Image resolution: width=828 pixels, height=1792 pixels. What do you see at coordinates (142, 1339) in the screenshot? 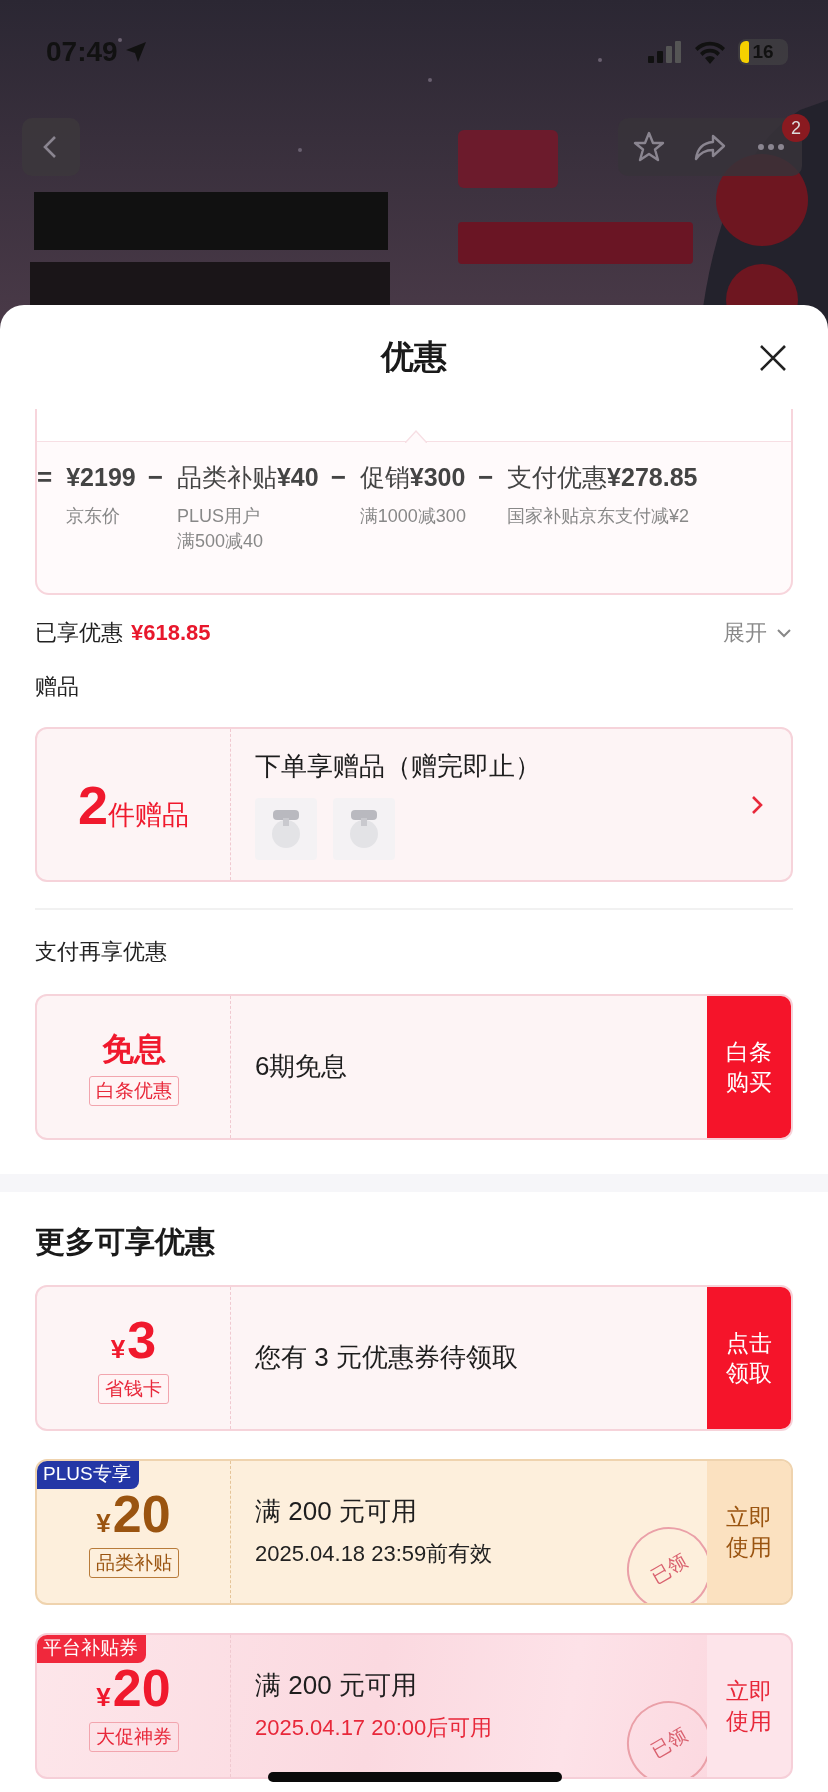
I see `coupon-amount: 3` at bounding box center [142, 1339].